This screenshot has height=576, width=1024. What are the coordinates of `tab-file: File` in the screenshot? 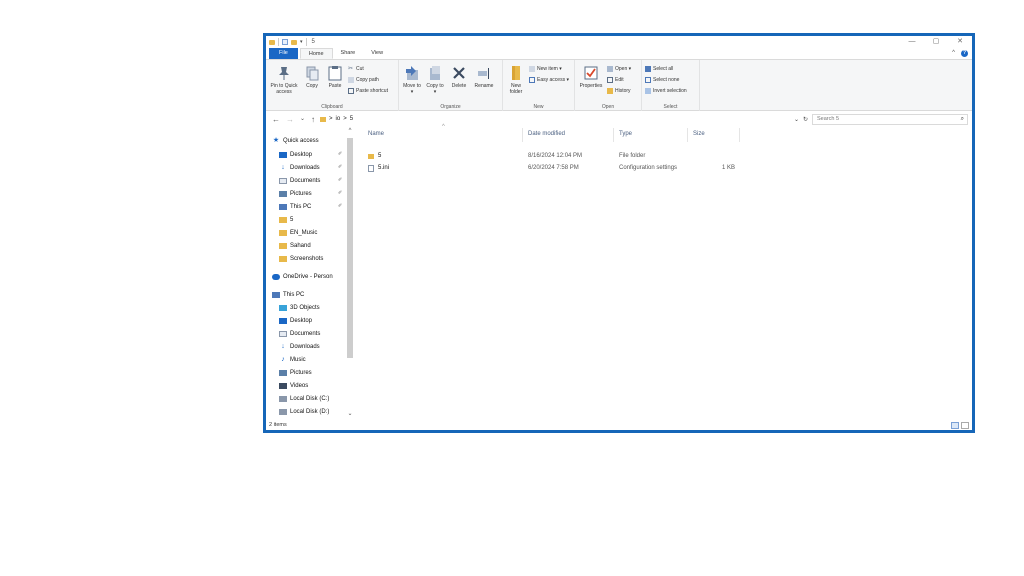 It's located at (283, 53).